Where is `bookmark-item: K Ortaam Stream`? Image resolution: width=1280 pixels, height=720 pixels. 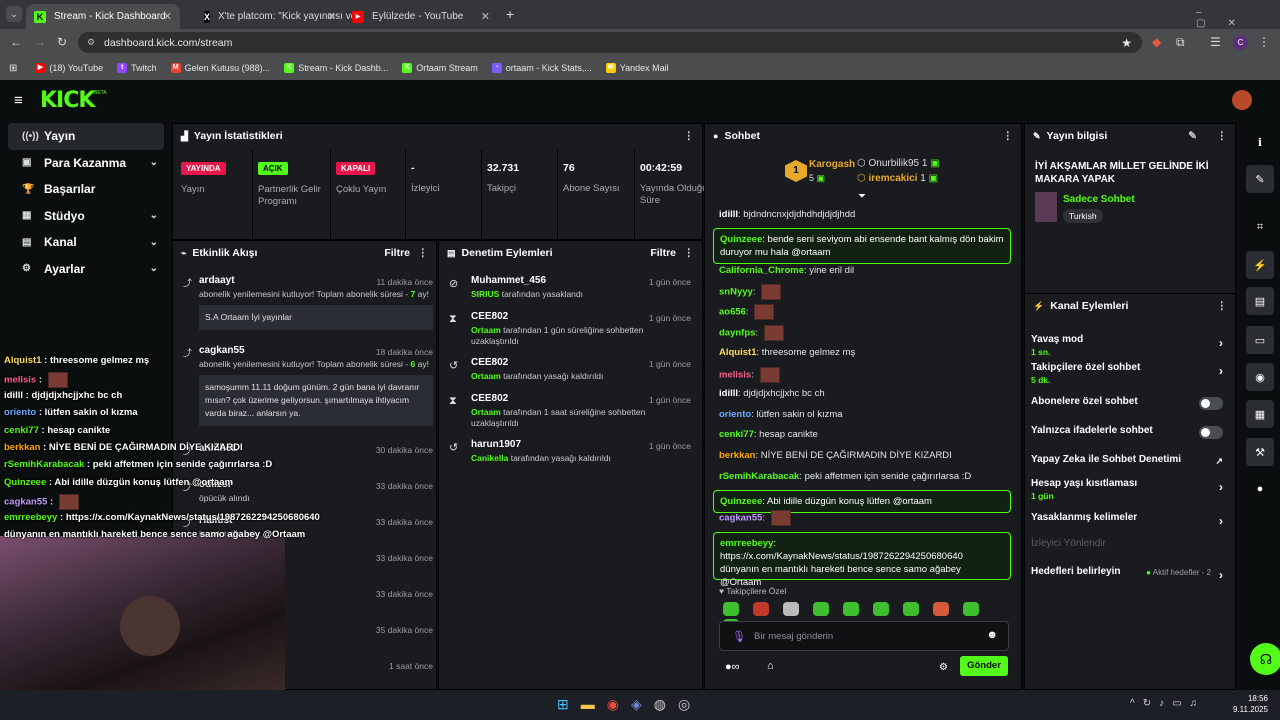
bookmark-item: K Ortaam Stream is located at coordinates (440, 68).